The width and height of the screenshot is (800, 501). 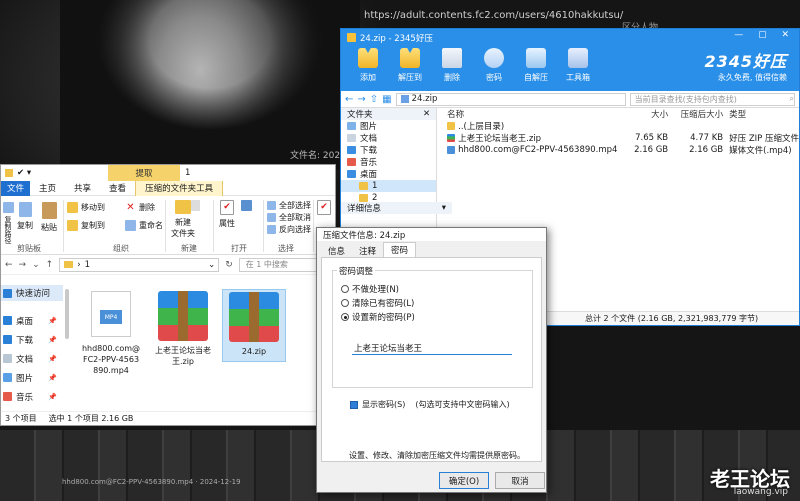 What do you see at coordinates (289, 229) in the screenshot?
I see `invert-selection-button: 反向选择` at bounding box center [289, 229].